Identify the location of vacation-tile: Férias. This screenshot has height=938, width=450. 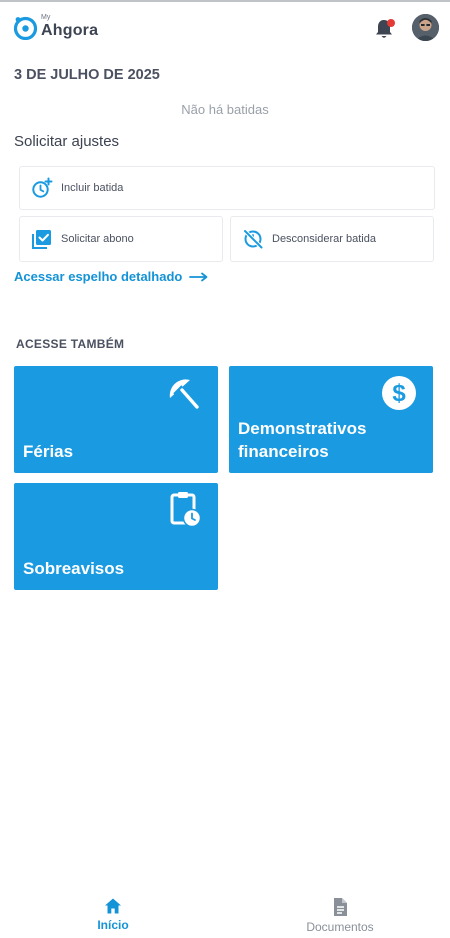
(116, 419).